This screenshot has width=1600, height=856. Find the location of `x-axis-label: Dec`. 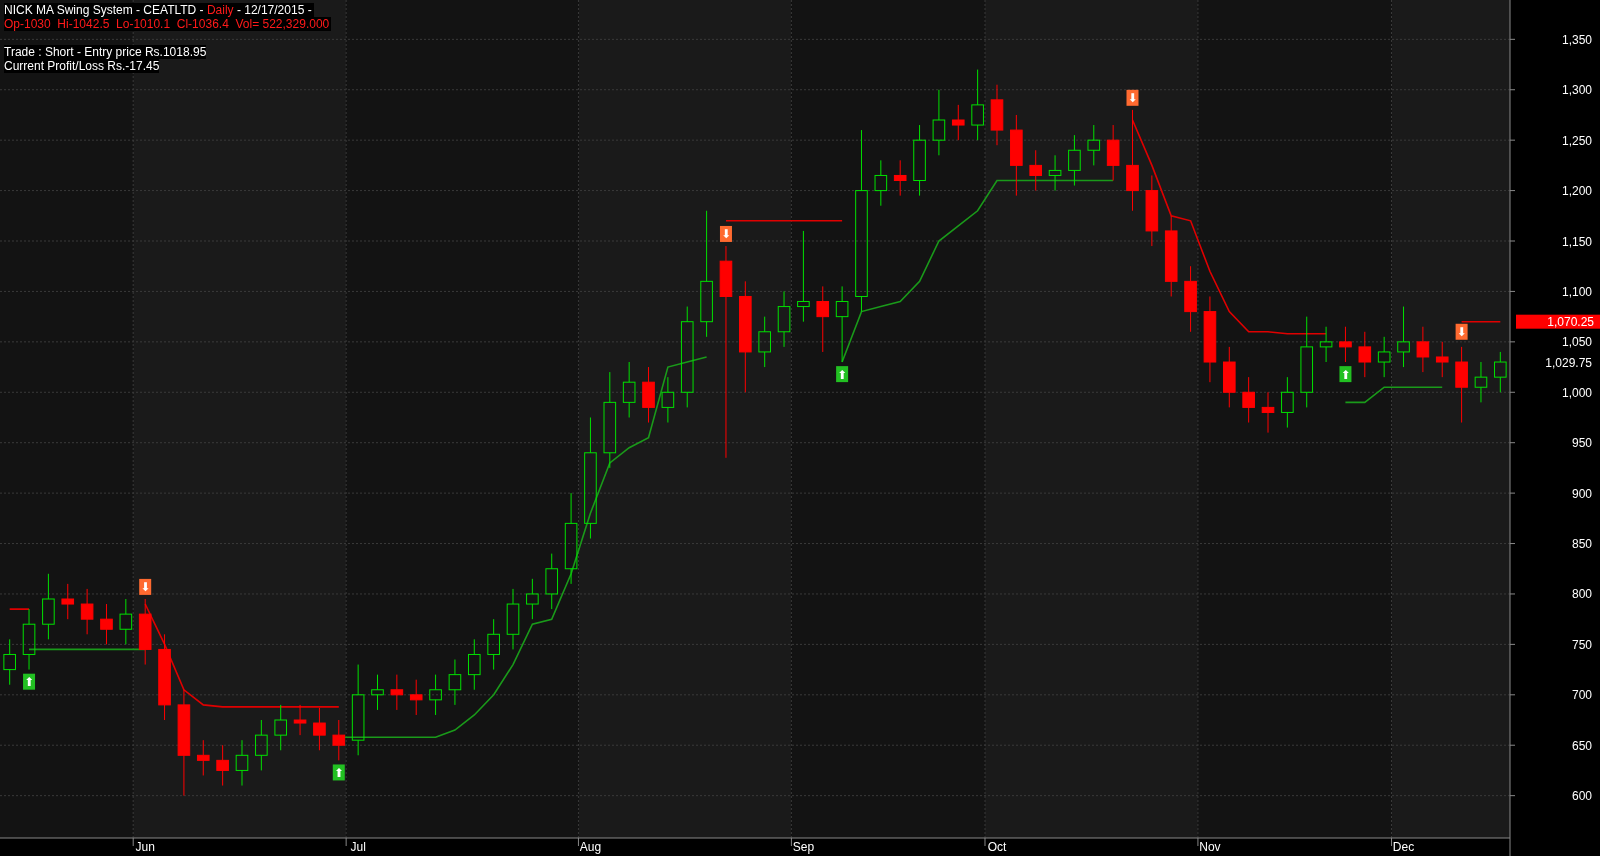

x-axis-label: Dec is located at coordinates (1403, 847).